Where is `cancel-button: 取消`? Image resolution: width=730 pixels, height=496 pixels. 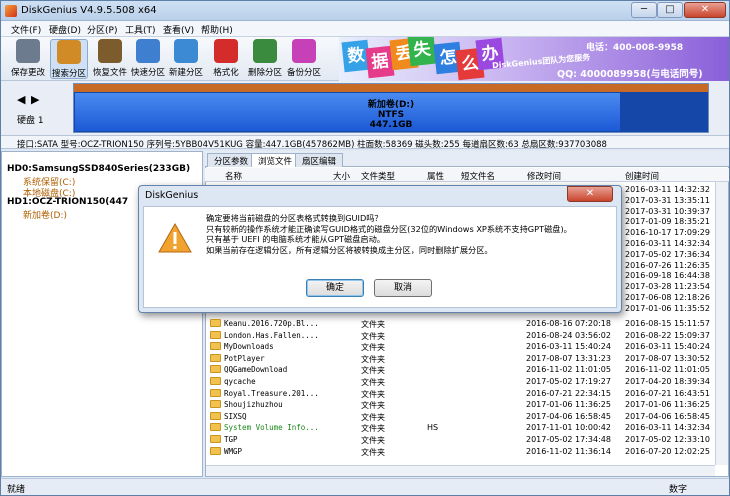 cancel-button: 取消 is located at coordinates (403, 288).